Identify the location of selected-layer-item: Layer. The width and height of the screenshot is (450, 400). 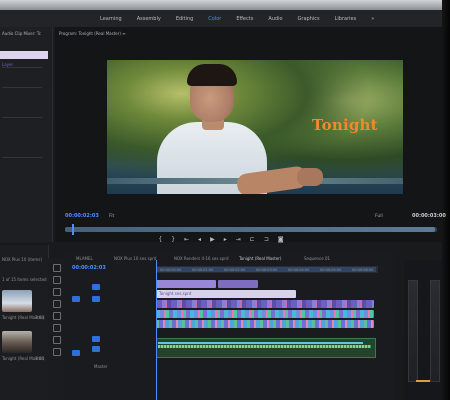
(24, 59).